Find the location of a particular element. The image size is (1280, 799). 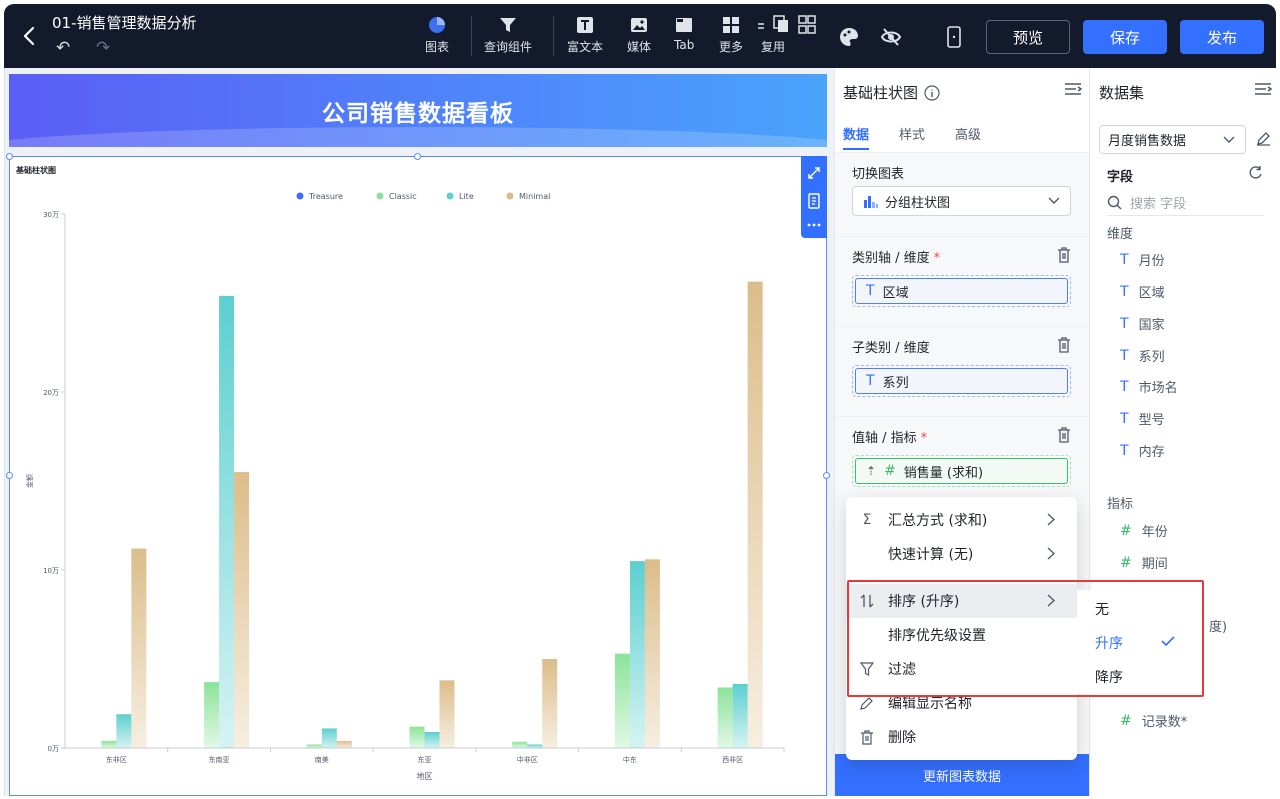

menu-item-sort-priority: 排序优先级设置 is located at coordinates (961, 635).